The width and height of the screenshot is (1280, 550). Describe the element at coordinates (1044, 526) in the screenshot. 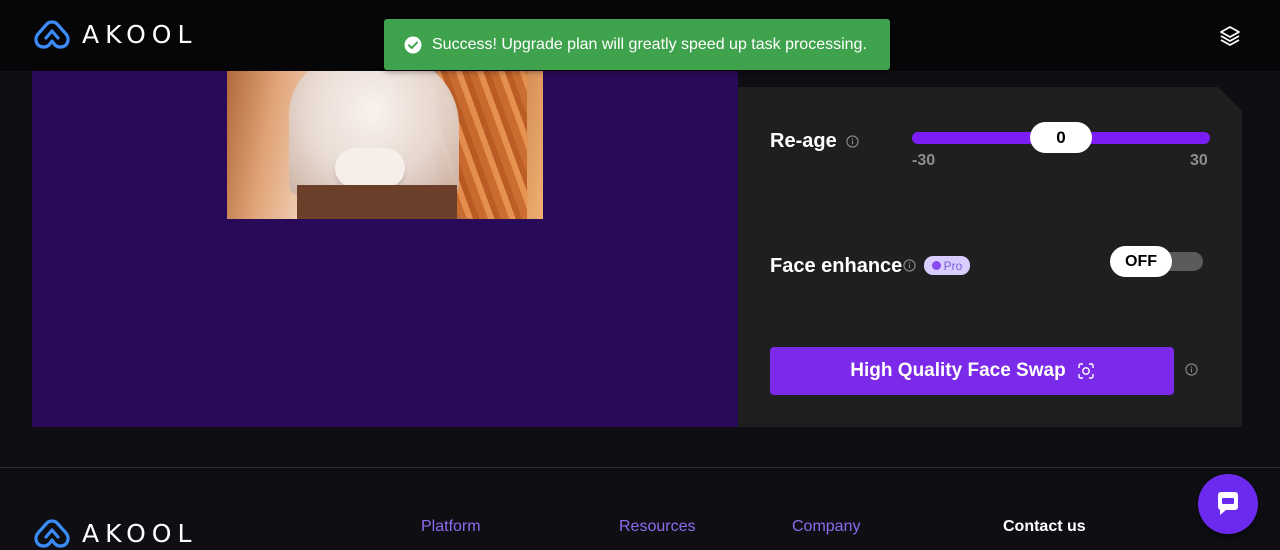

I see `footer-contact-heading: Contact us` at that location.